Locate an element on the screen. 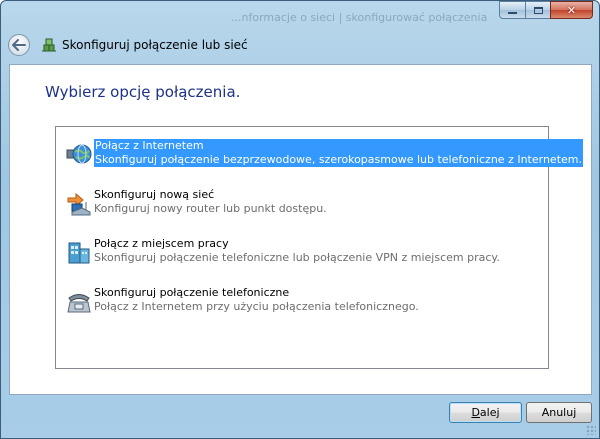  telephone-icon is located at coordinates (79, 303).